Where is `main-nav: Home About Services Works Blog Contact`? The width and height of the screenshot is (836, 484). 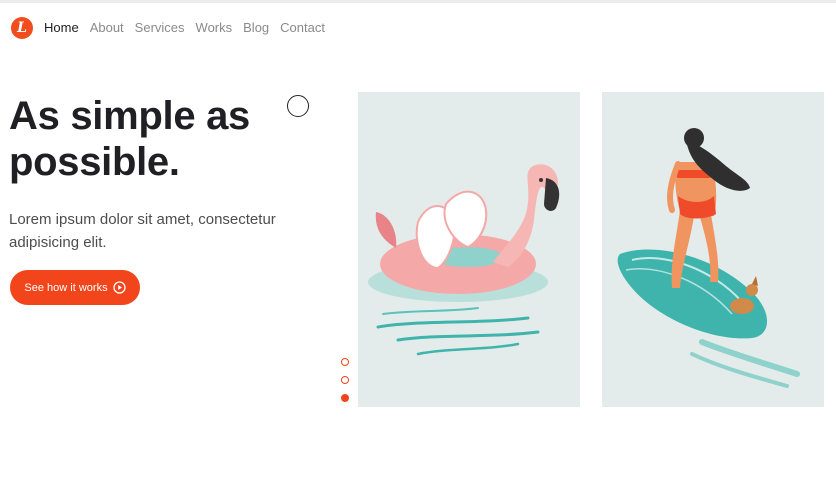
main-nav: Home About Services Works Blog Contact is located at coordinates (190, 28).